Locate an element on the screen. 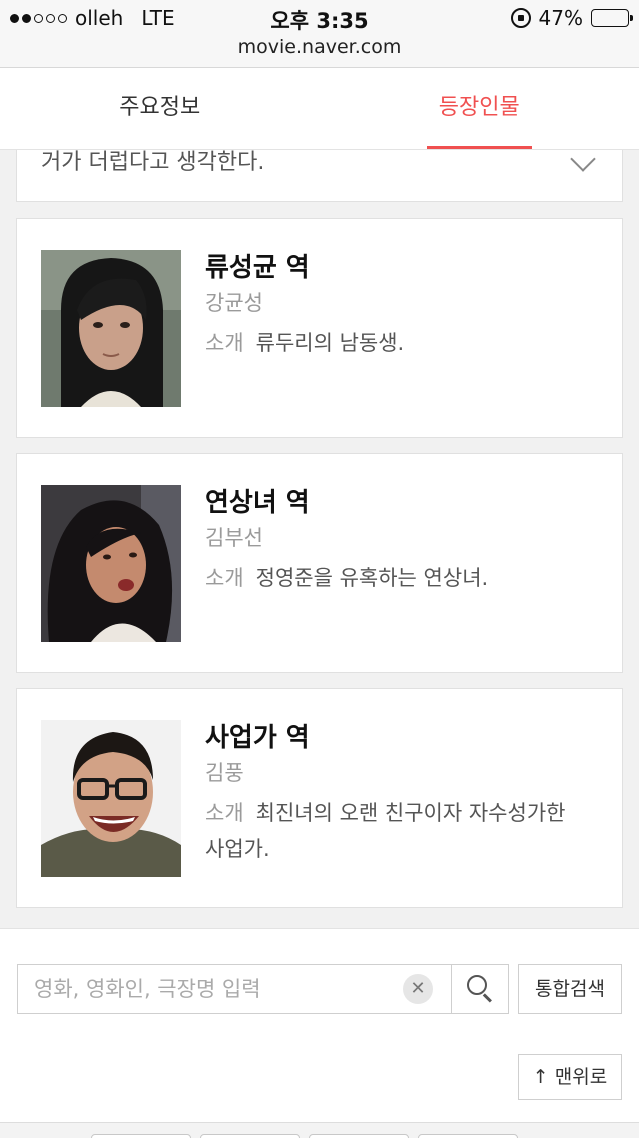 The width and height of the screenshot is (639, 1138). battery-icon is located at coordinates (612, 18).